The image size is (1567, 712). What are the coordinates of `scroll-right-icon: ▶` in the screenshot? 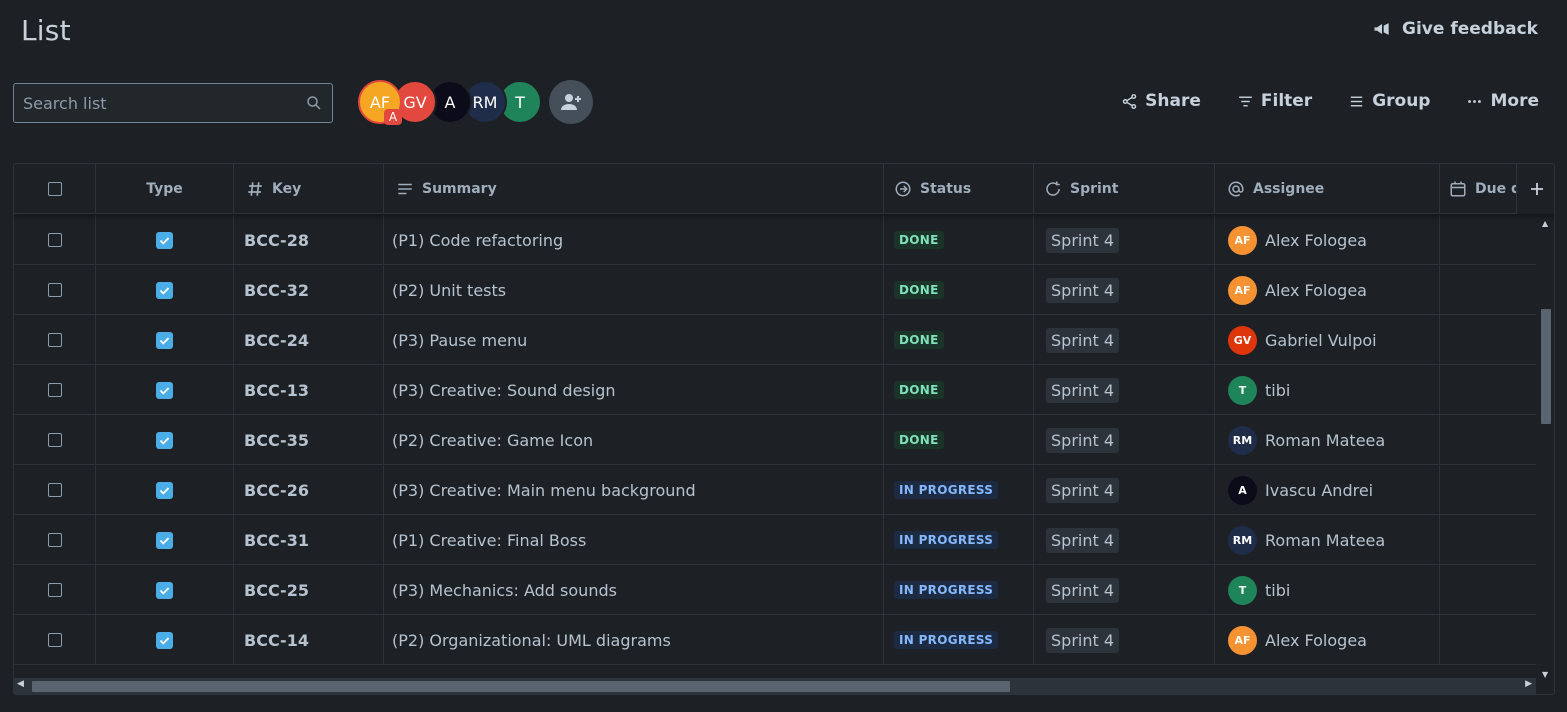 It's located at (1528, 684).